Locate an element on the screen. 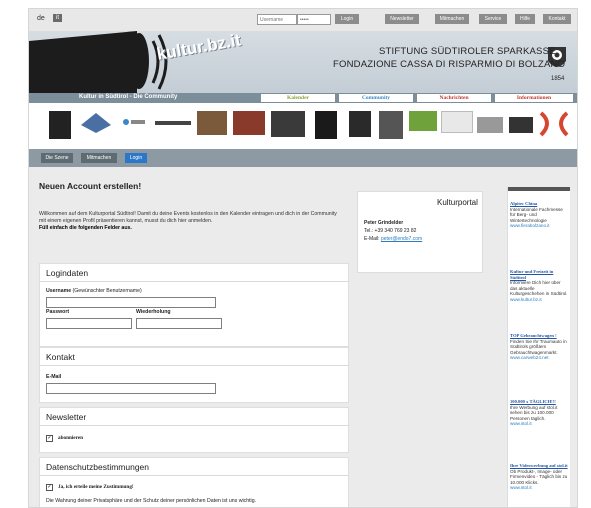  tab-informationen: Informationen is located at coordinates (534, 98).